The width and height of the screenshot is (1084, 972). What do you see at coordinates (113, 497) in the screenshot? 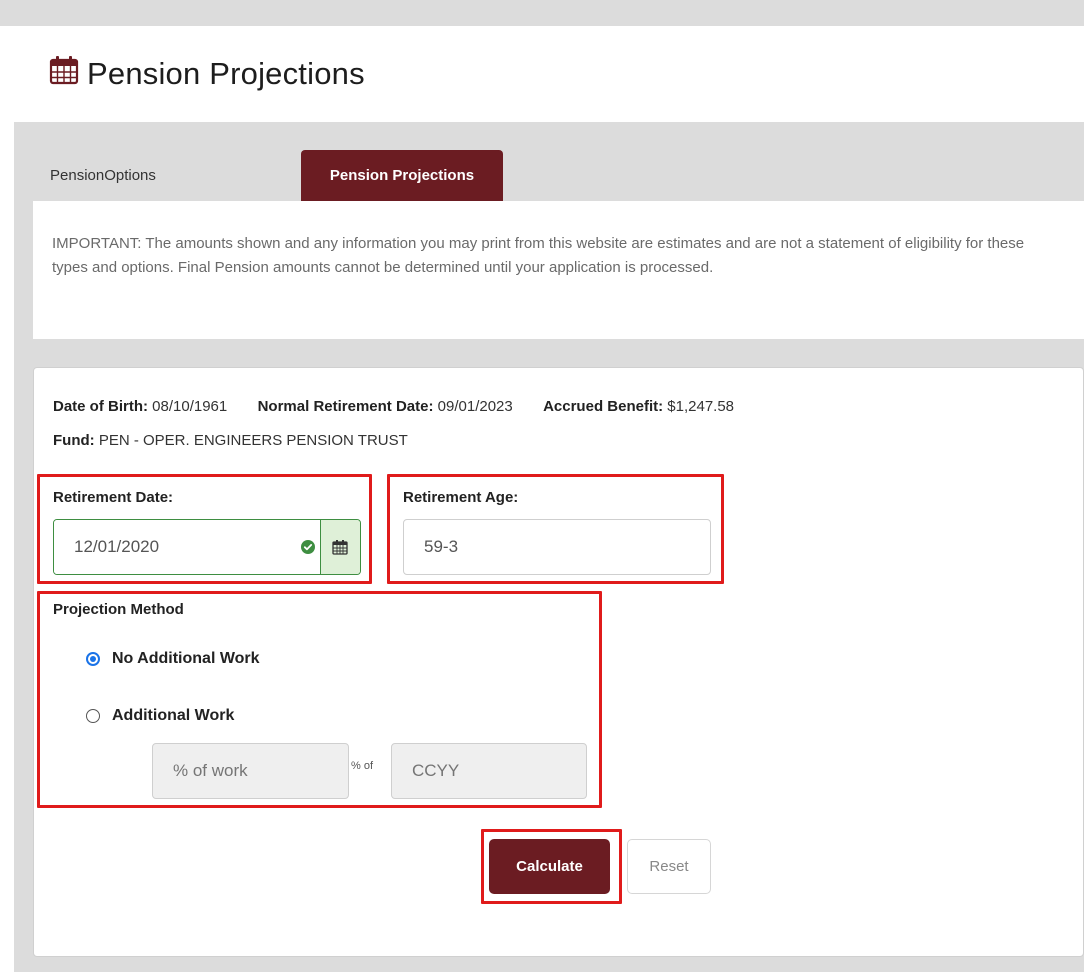
I see `retirement-date-label: Retirement Date:` at bounding box center [113, 497].